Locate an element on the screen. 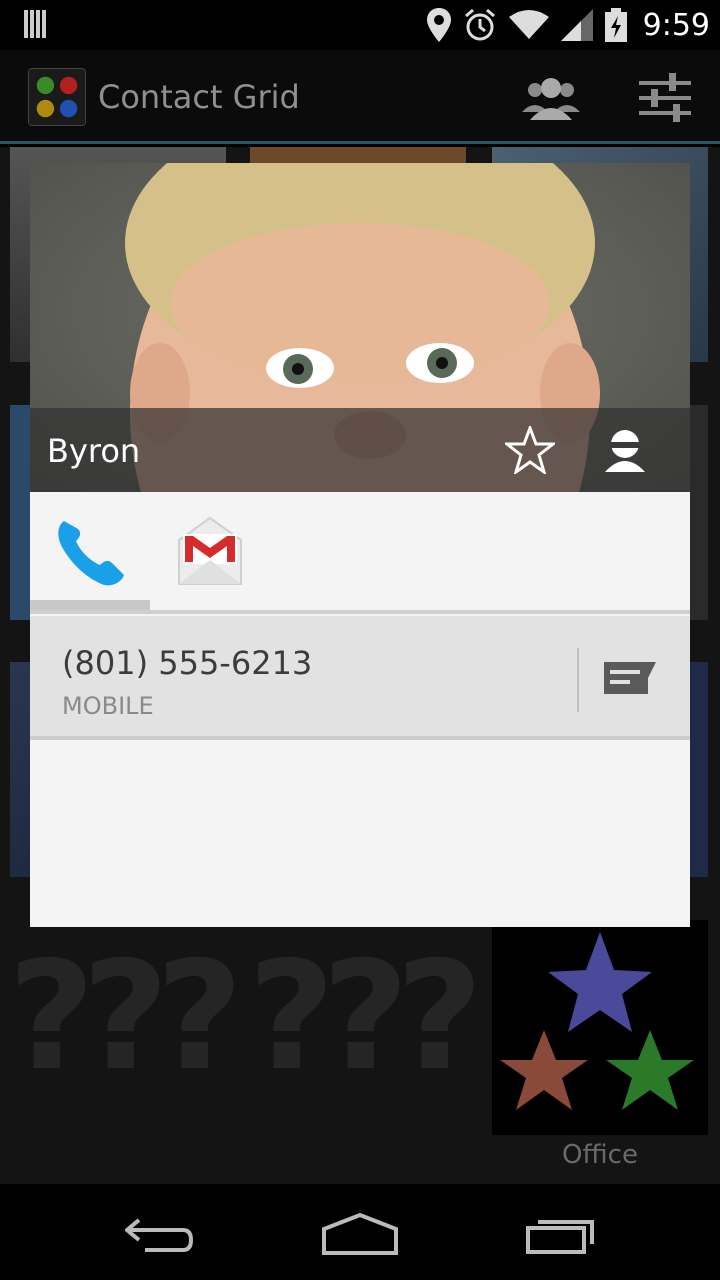 The height and width of the screenshot is (1280, 720). tabs-divider is located at coordinates (360, 612).